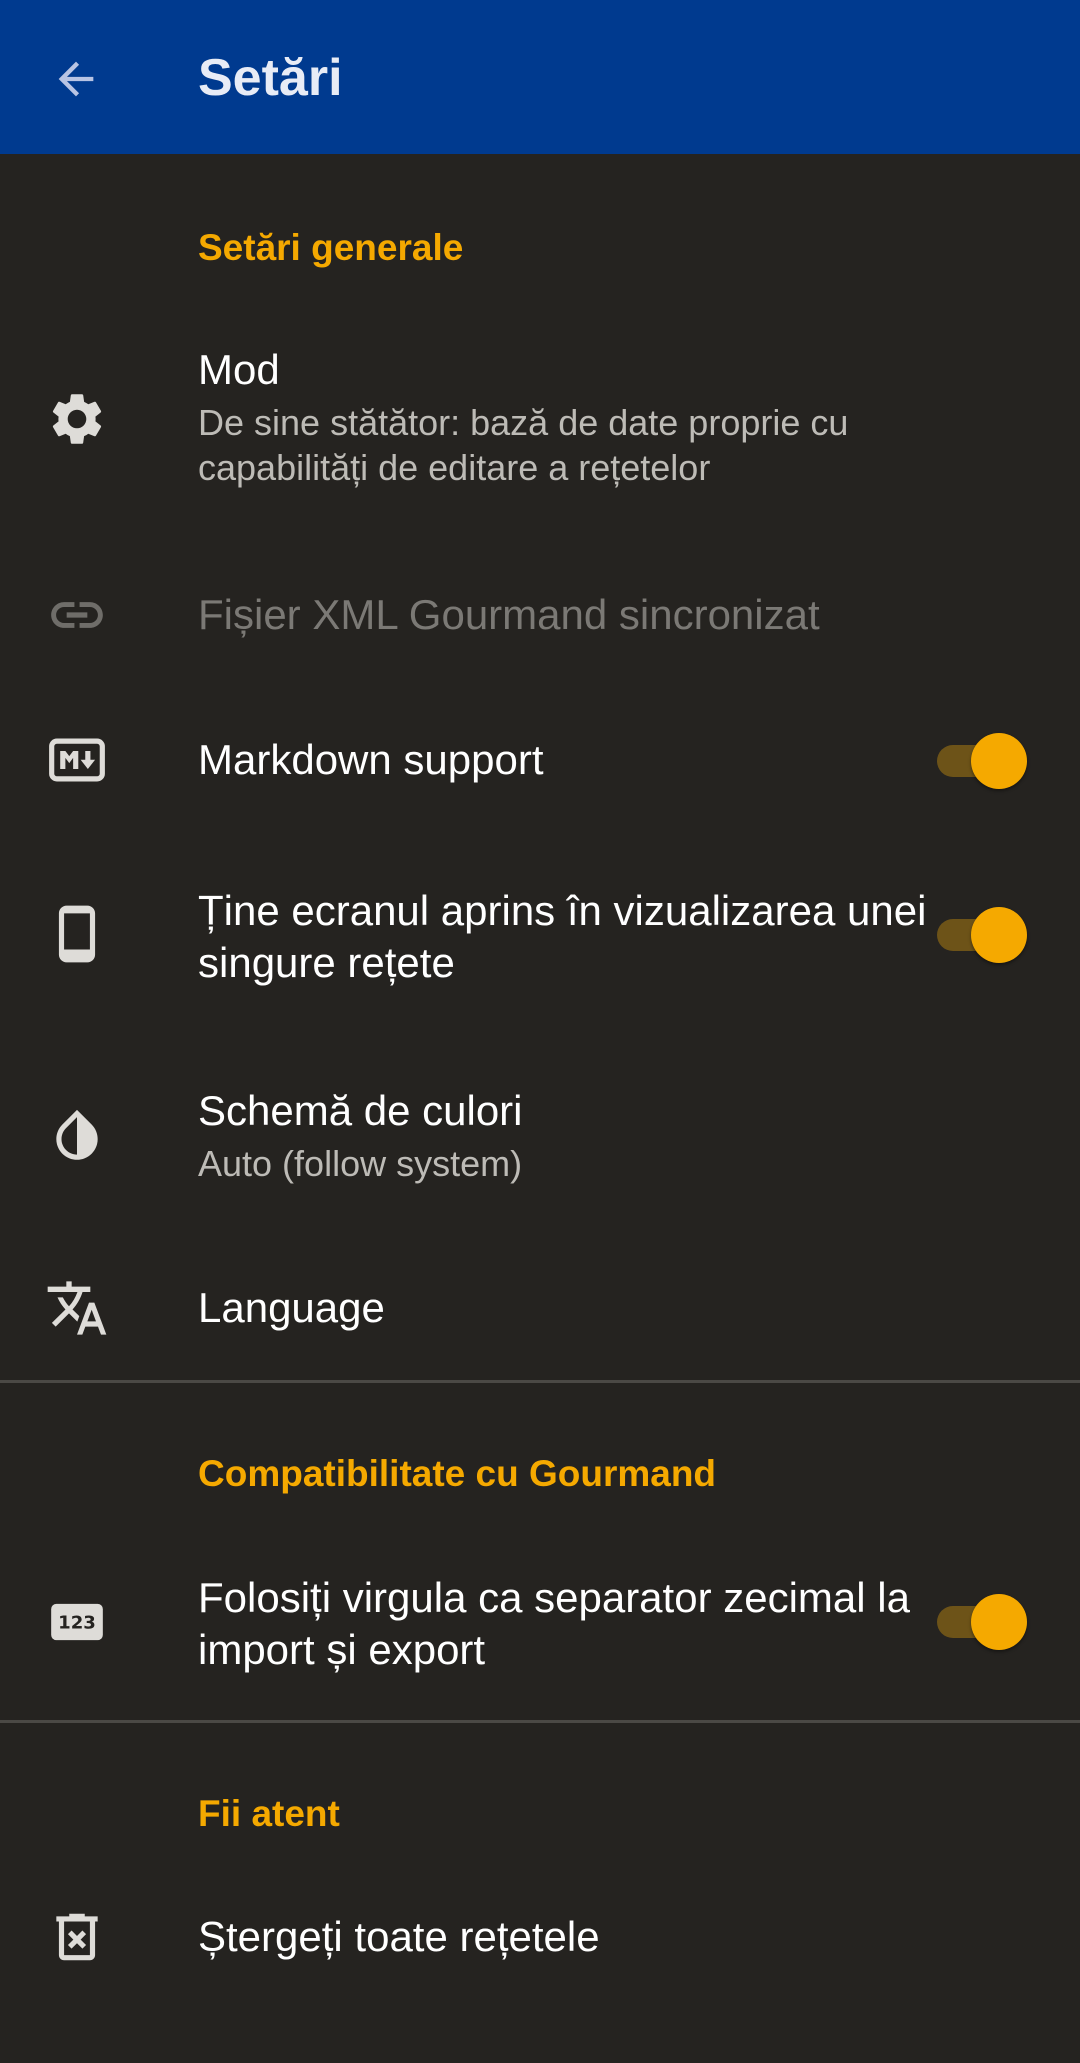  What do you see at coordinates (77, 419) in the screenshot?
I see `gear-icon` at bounding box center [77, 419].